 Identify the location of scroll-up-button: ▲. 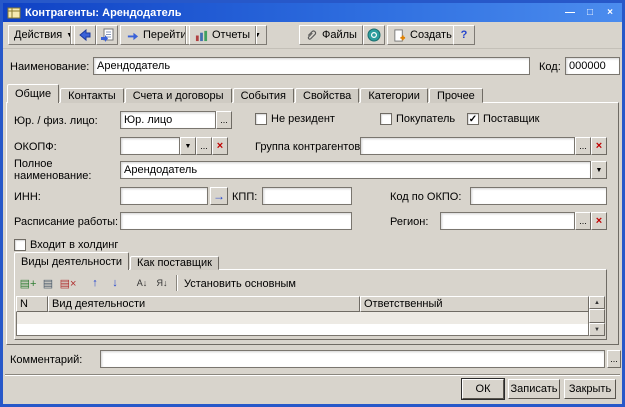
(597, 302).